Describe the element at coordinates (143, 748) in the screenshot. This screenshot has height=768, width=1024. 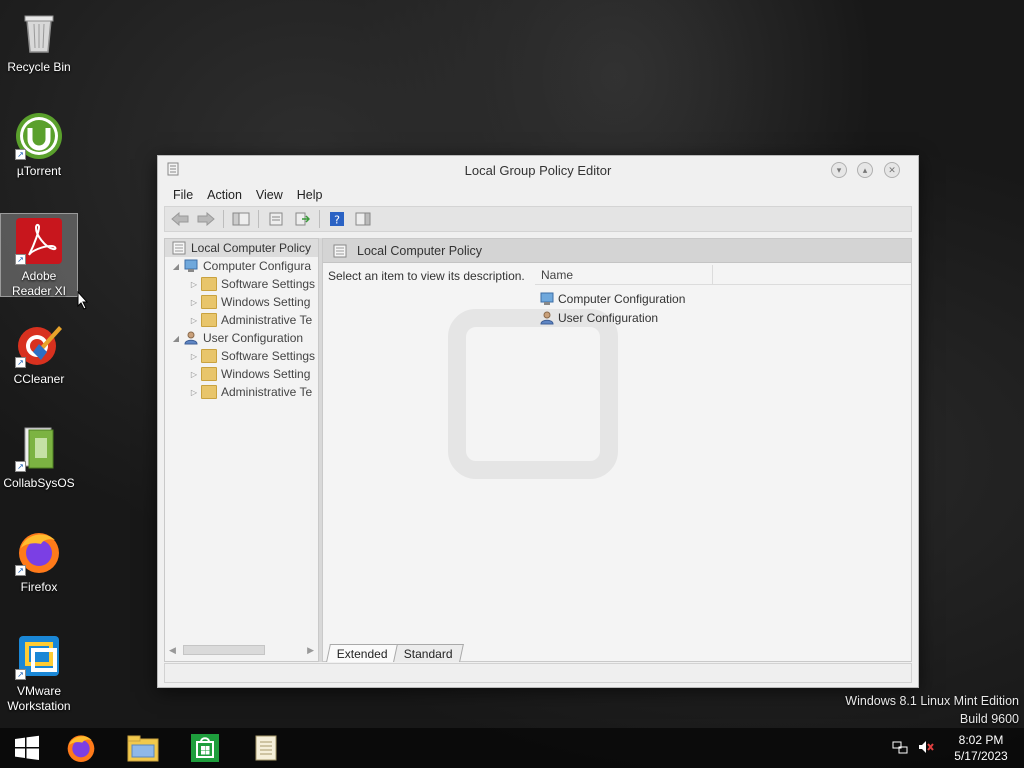
I see `taskbar-file-explorer` at that location.